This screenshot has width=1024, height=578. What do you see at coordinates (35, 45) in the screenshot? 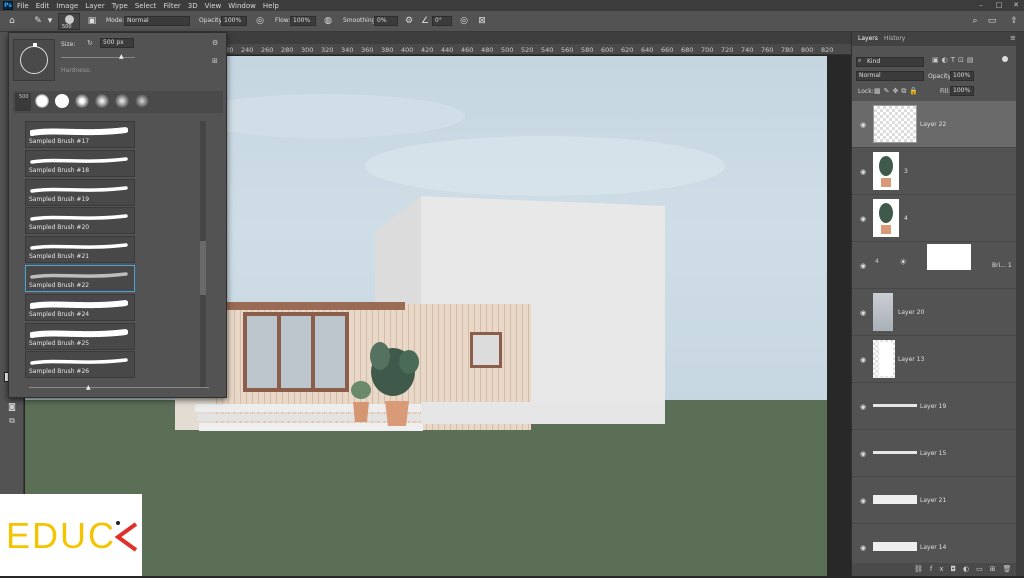
I see `brush-angle-handle` at bounding box center [35, 45].